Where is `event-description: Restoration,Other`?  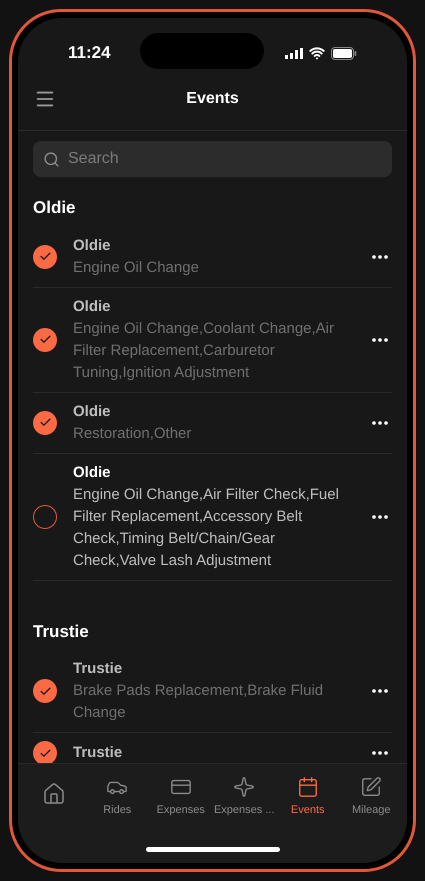 event-description: Restoration,Other is located at coordinates (132, 434).